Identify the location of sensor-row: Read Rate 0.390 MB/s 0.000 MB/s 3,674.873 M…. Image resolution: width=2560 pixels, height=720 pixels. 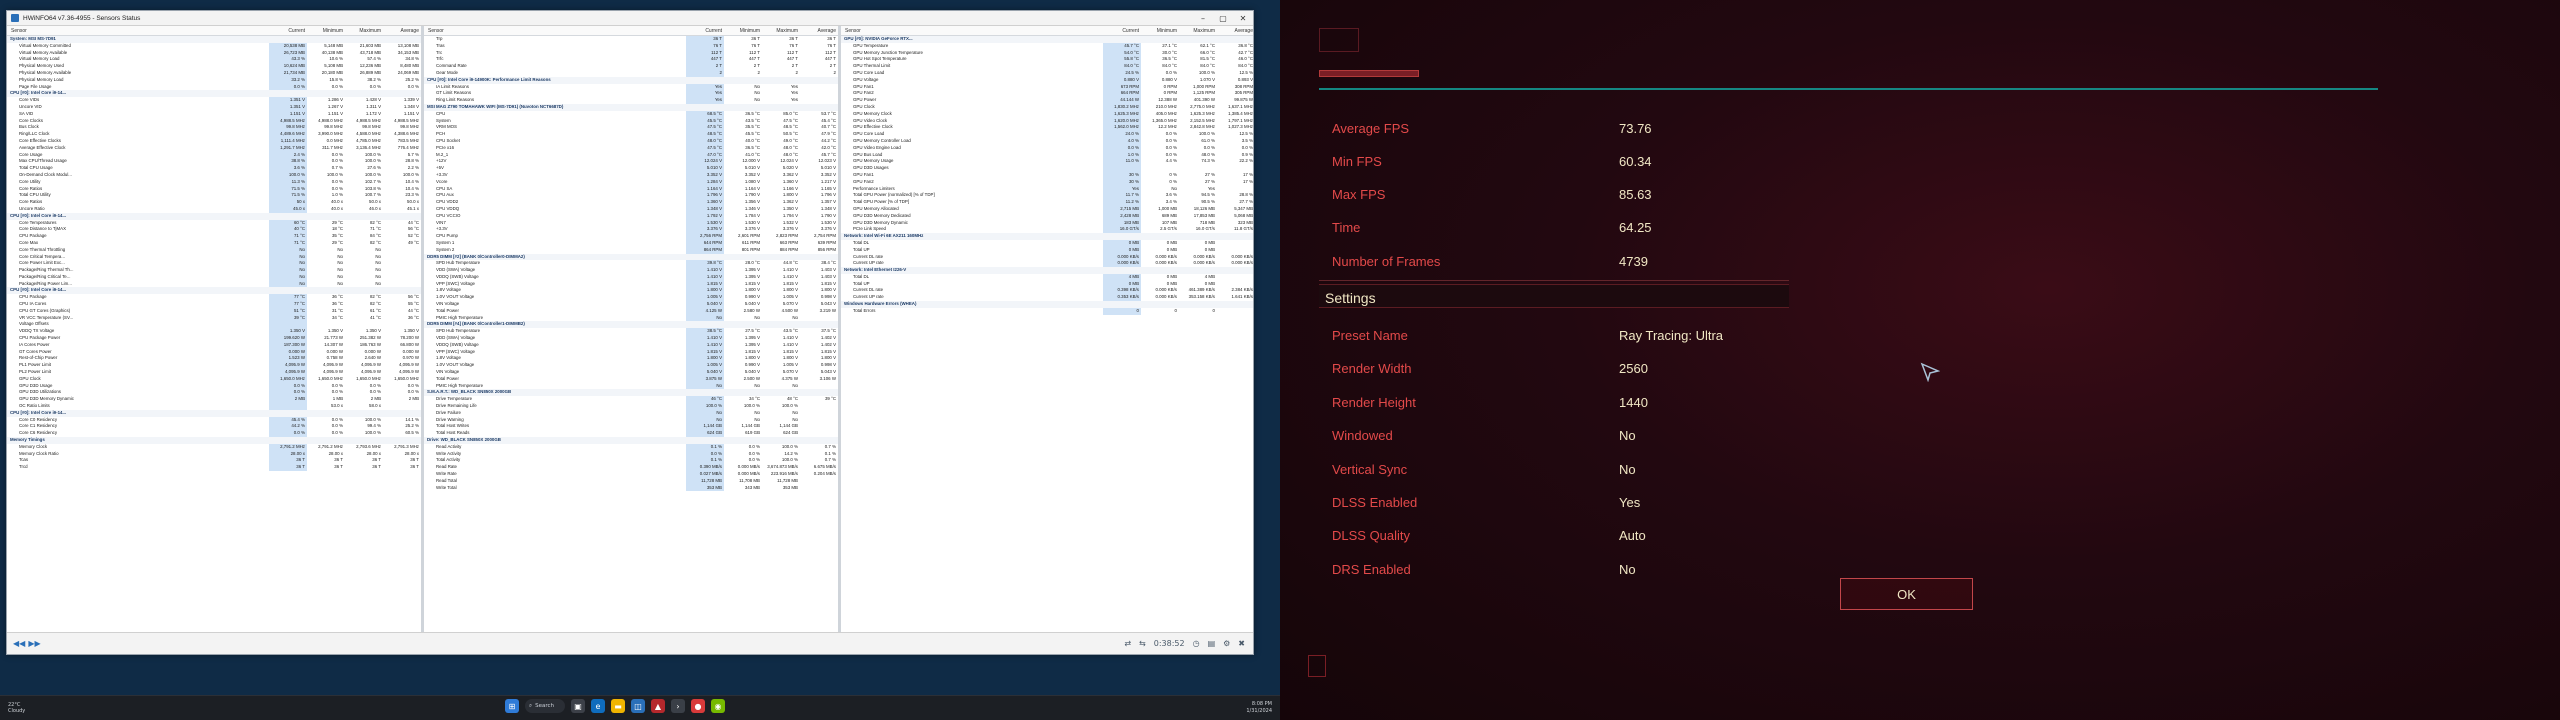
(631, 467).